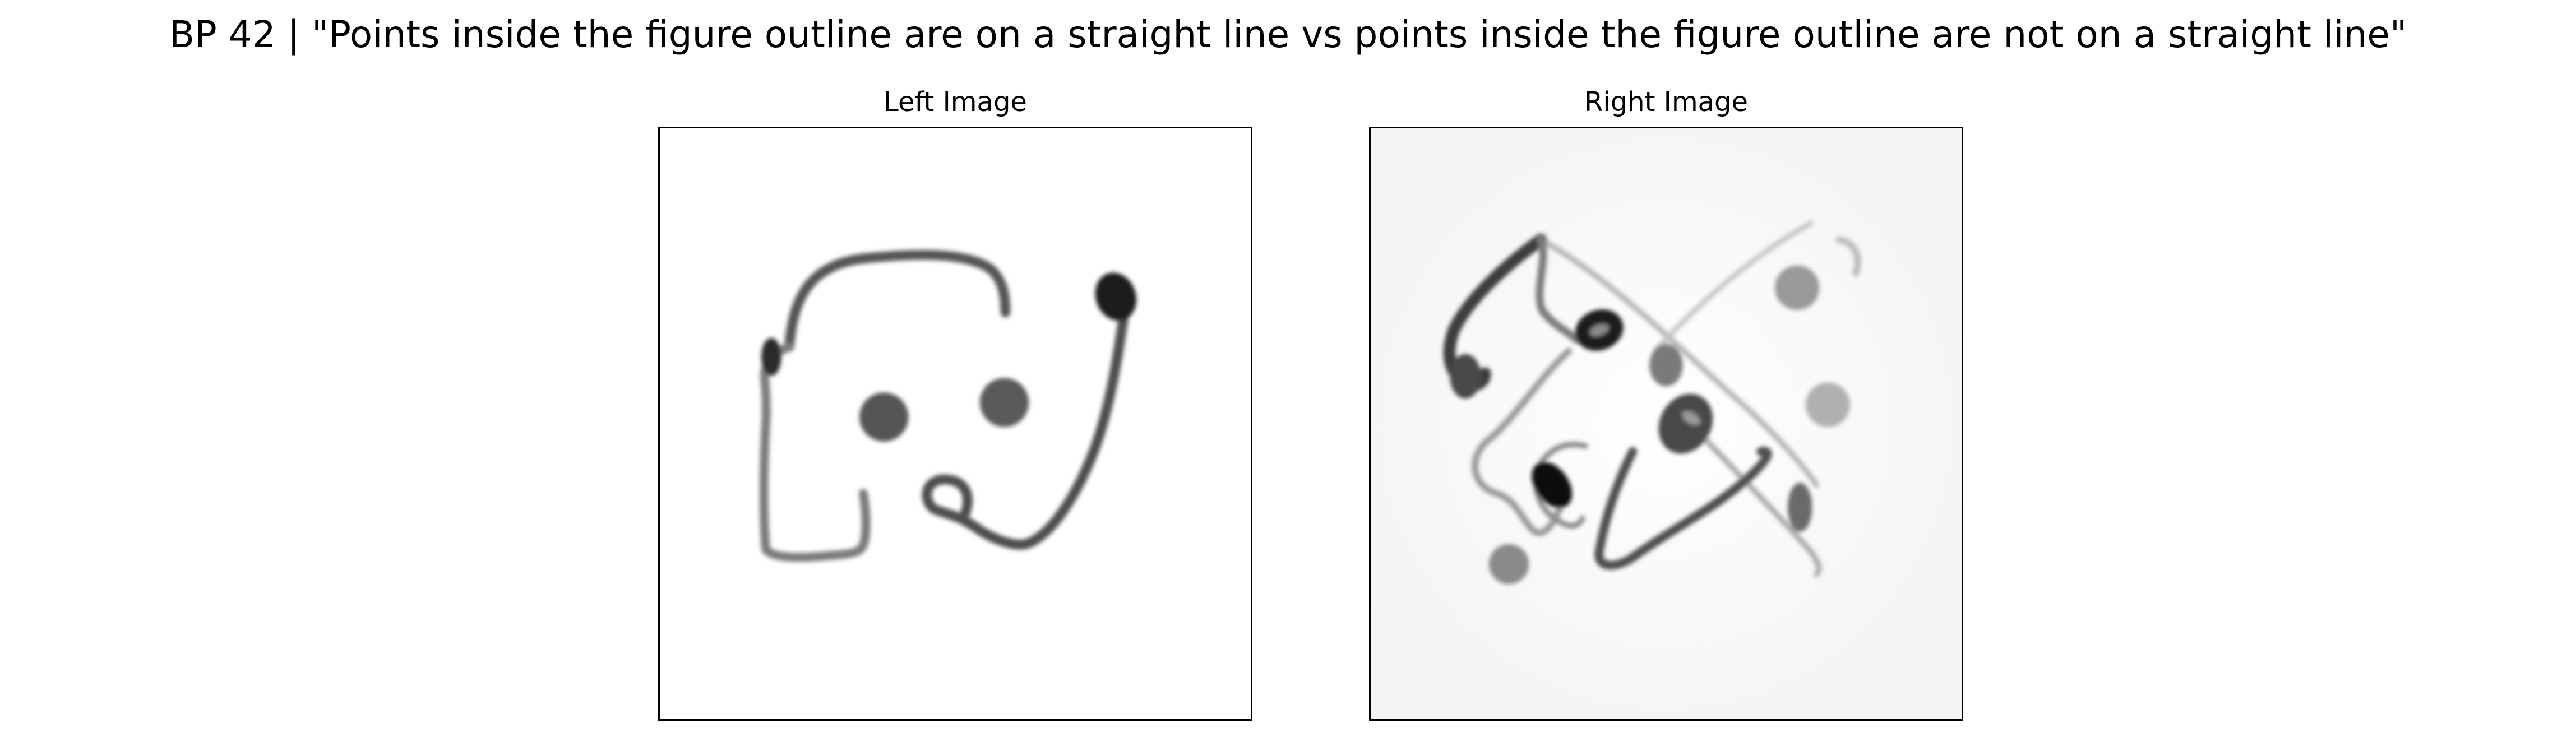 The height and width of the screenshot is (737, 2576). What do you see at coordinates (955, 102) in the screenshot?
I see `left-panel-title: Left Image` at bounding box center [955, 102].